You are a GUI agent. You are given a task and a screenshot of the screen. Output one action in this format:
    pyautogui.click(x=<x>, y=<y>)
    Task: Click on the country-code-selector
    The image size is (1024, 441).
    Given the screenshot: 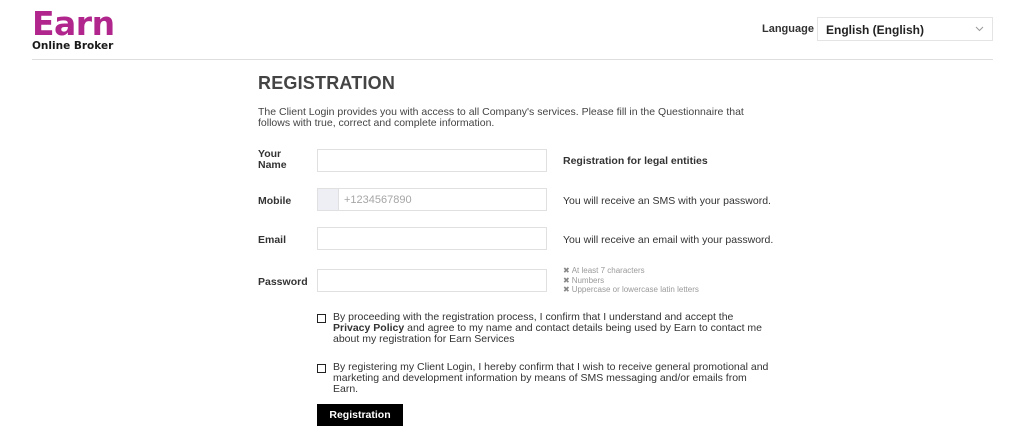 What is the action you would take?
    pyautogui.click(x=328, y=199)
    